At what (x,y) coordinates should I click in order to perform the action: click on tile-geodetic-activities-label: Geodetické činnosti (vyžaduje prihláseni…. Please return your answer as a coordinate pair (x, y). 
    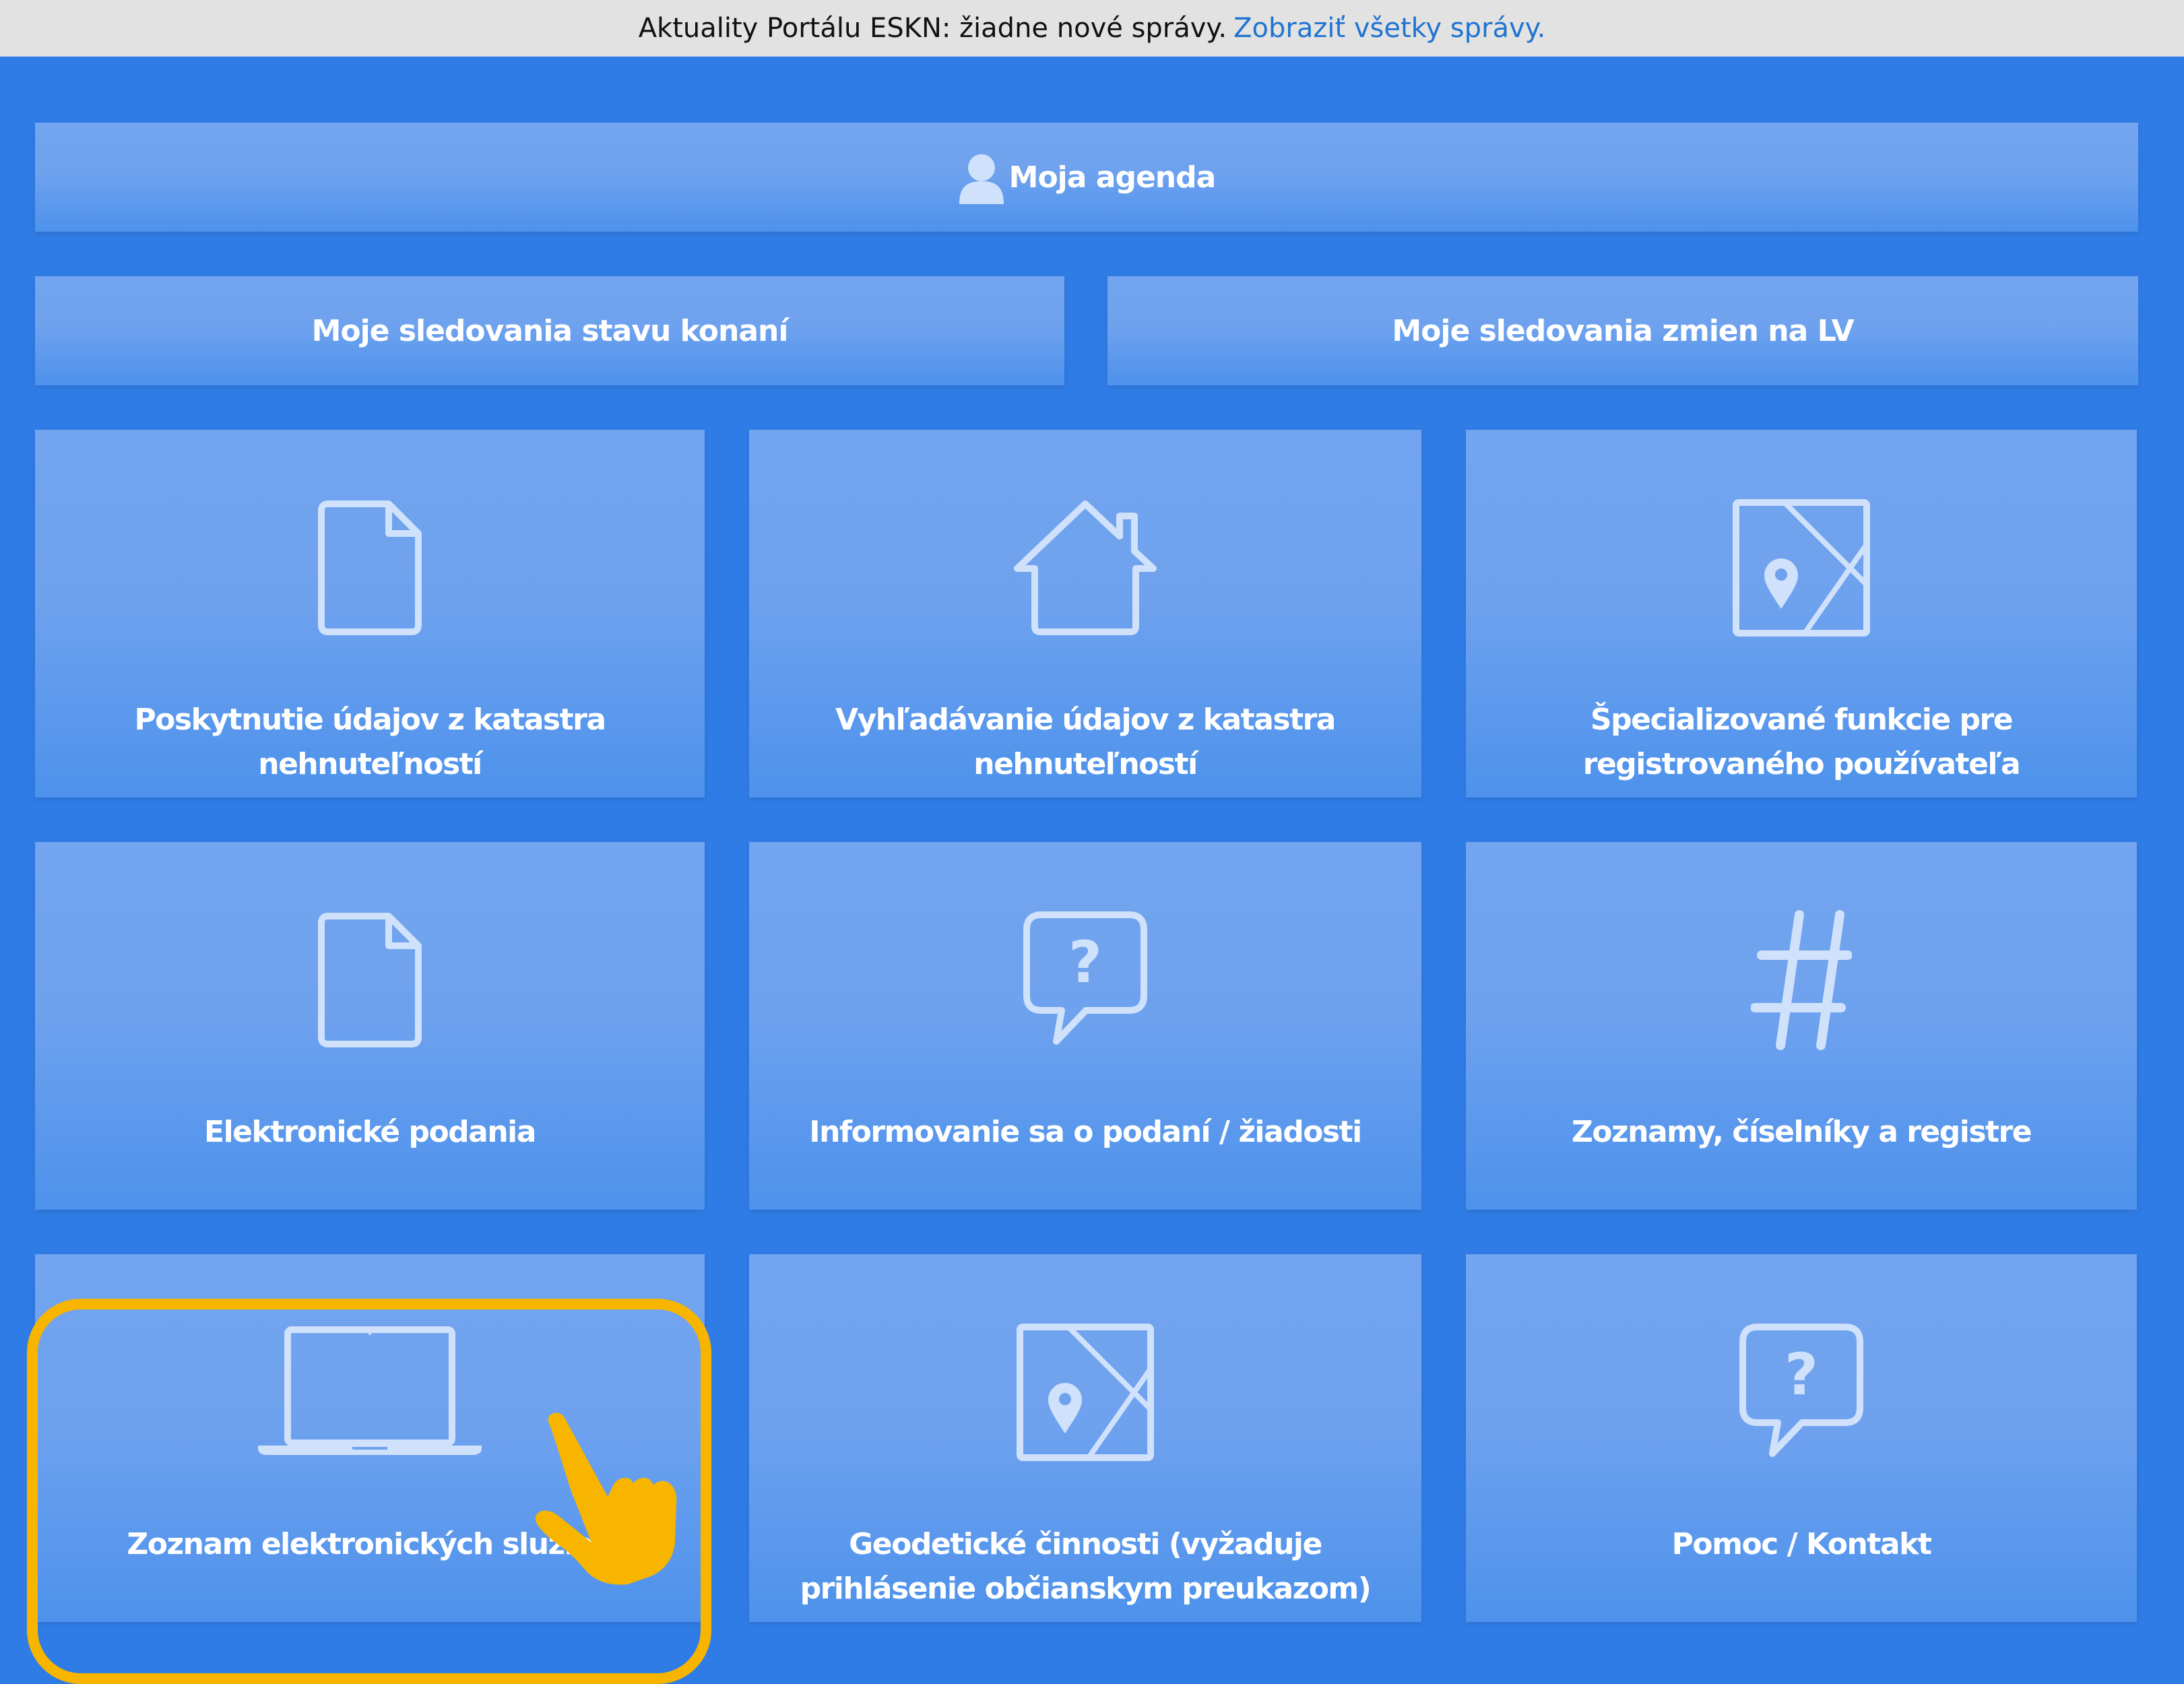
    Looking at the image, I should click on (1086, 1566).